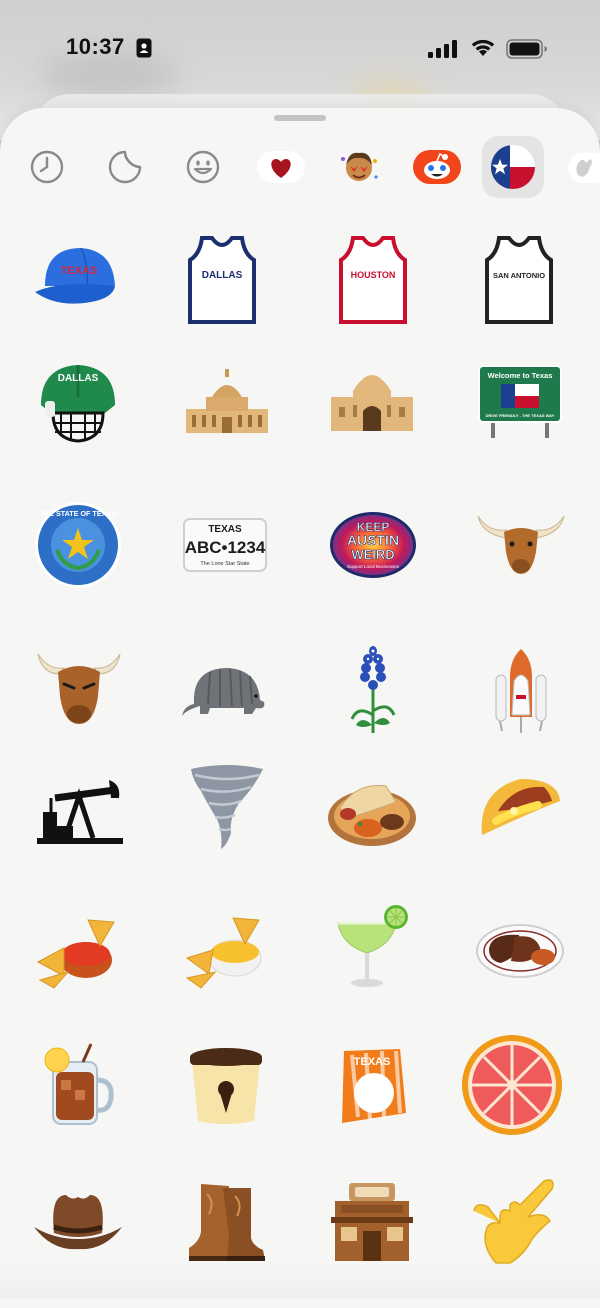  What do you see at coordinates (300, 118) in the screenshot?
I see `sheet-grabber` at bounding box center [300, 118].